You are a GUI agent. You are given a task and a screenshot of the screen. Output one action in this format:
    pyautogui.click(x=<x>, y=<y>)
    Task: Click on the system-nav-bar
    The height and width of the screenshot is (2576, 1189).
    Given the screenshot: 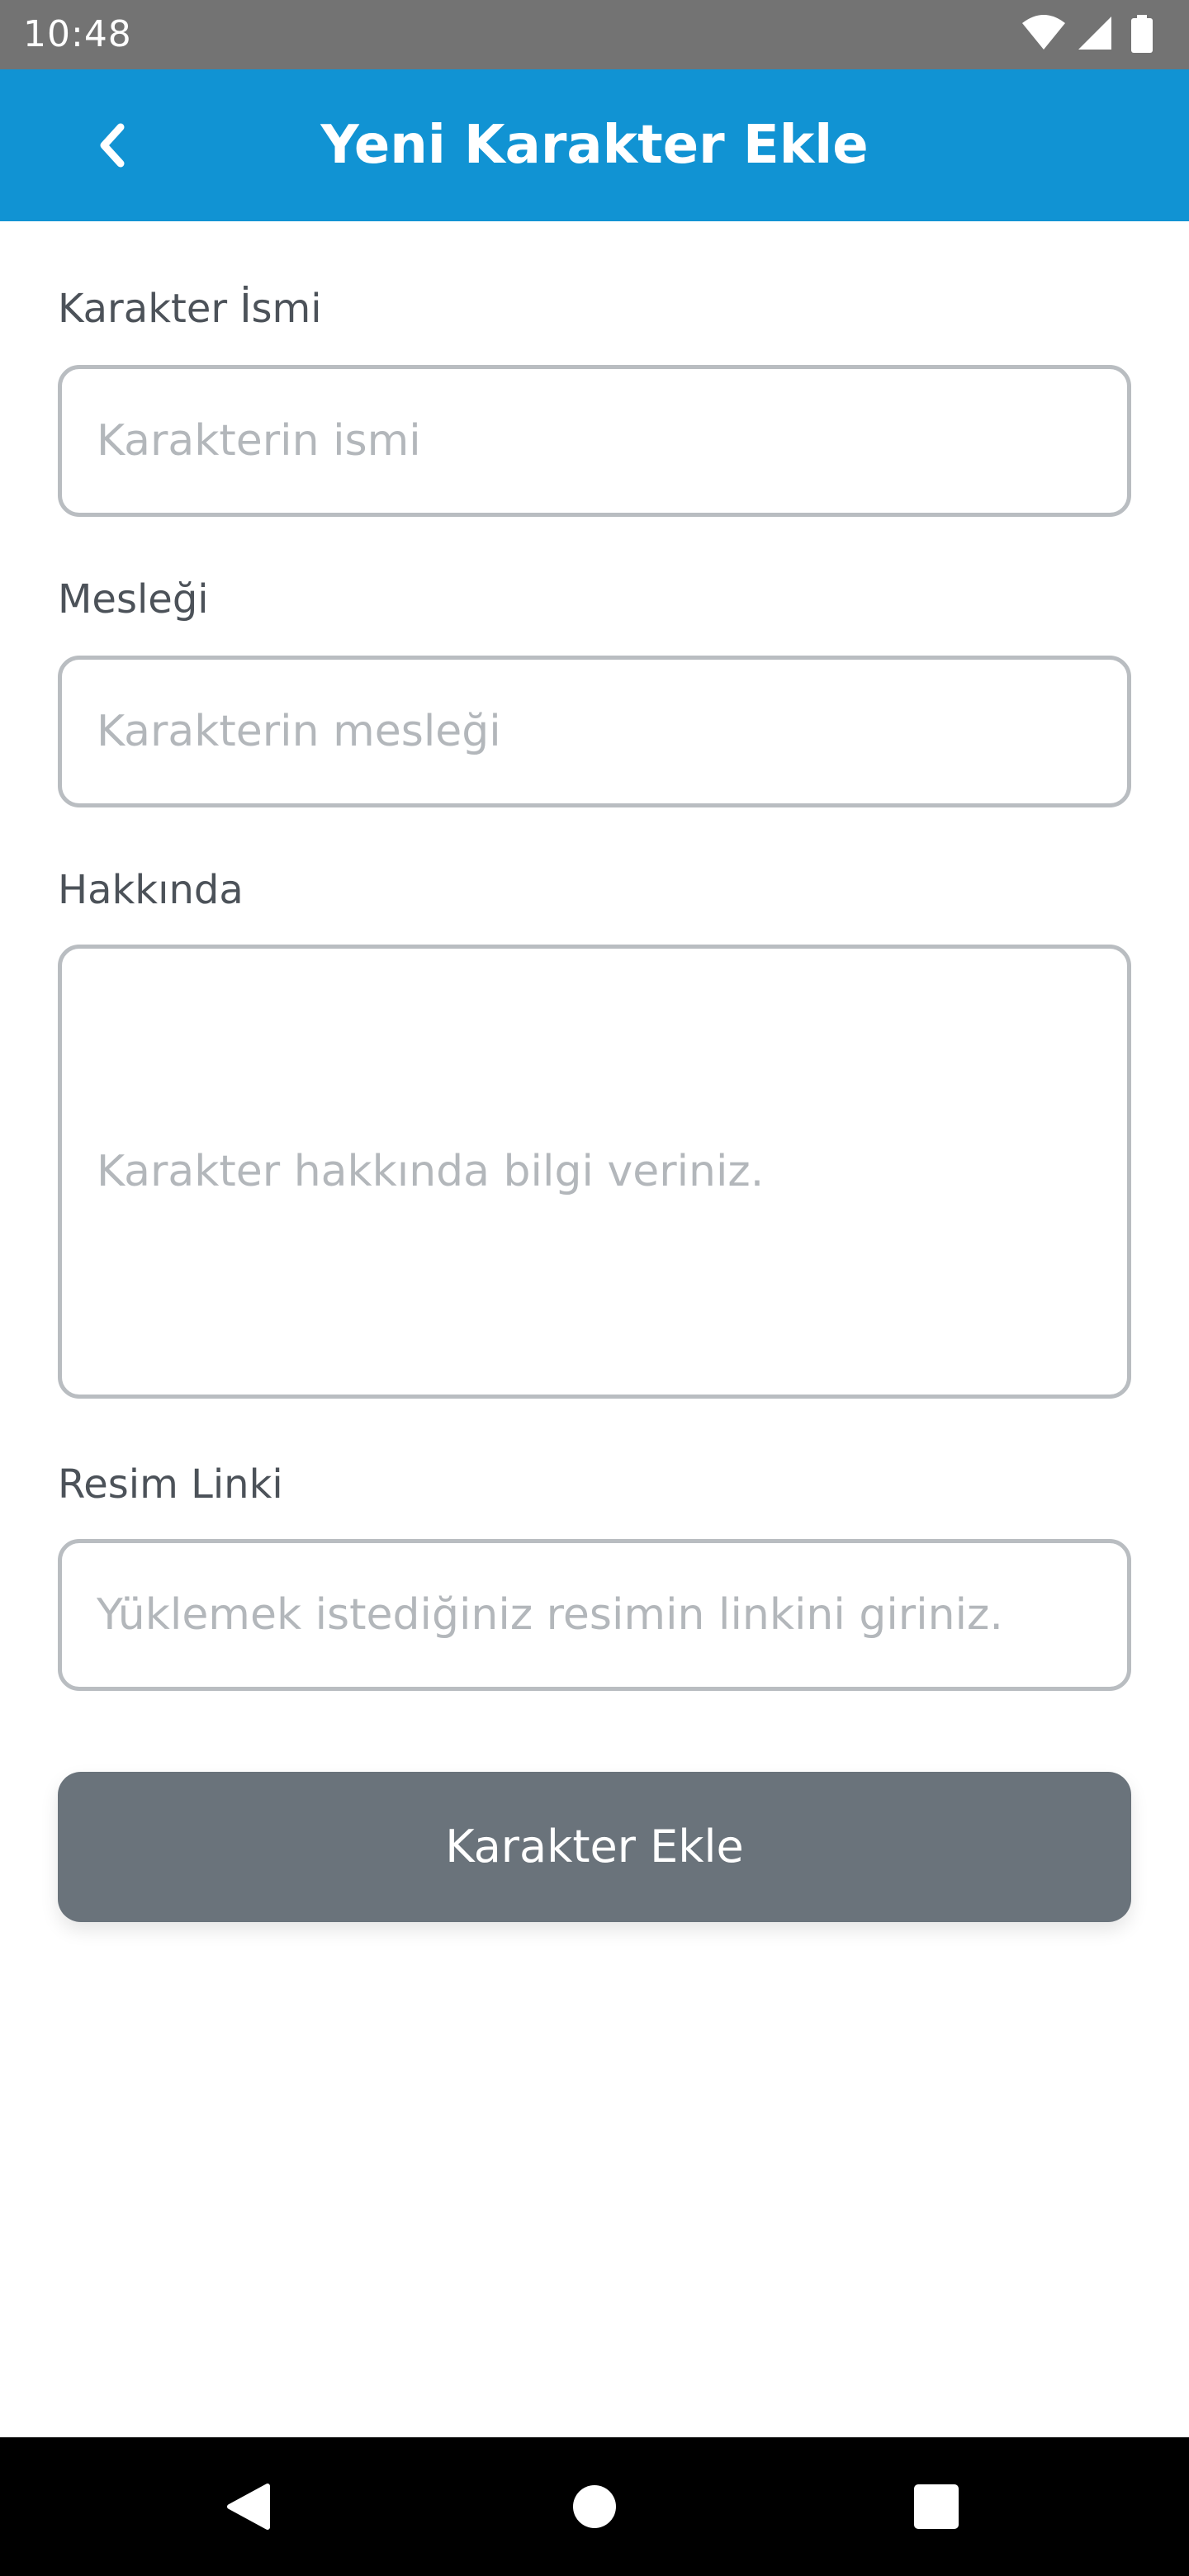 What is the action you would take?
    pyautogui.click(x=594, y=2506)
    